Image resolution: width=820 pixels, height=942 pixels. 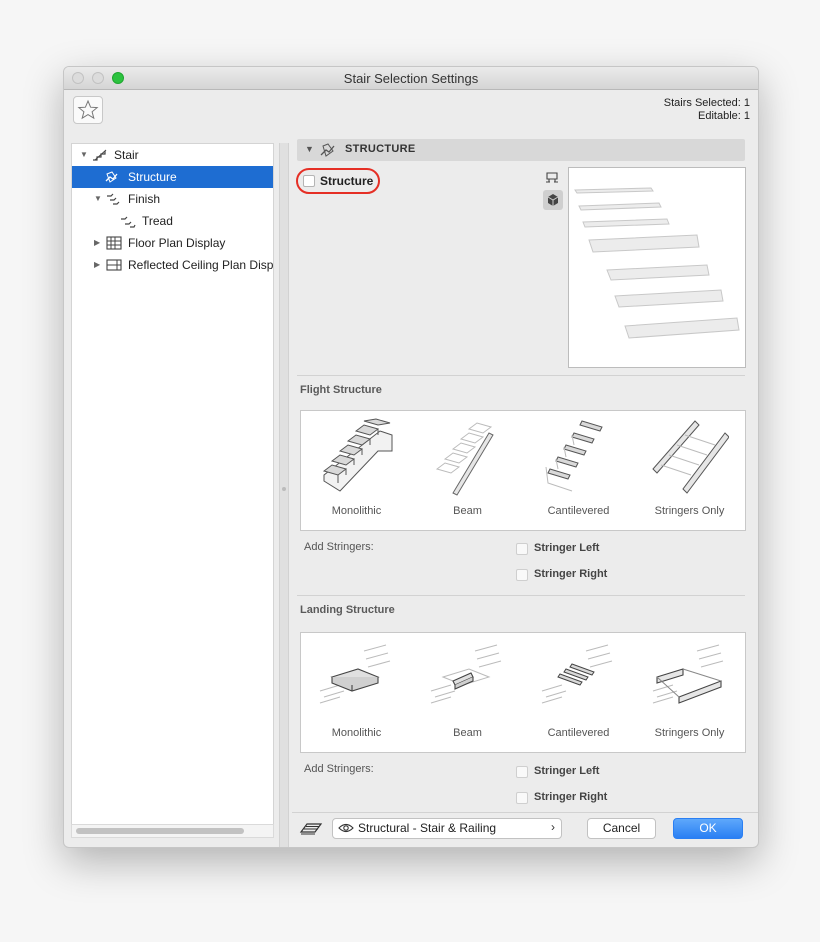 I want to click on view-settings-popup: Structural - Stair & Railing ›, so click(x=447, y=828).